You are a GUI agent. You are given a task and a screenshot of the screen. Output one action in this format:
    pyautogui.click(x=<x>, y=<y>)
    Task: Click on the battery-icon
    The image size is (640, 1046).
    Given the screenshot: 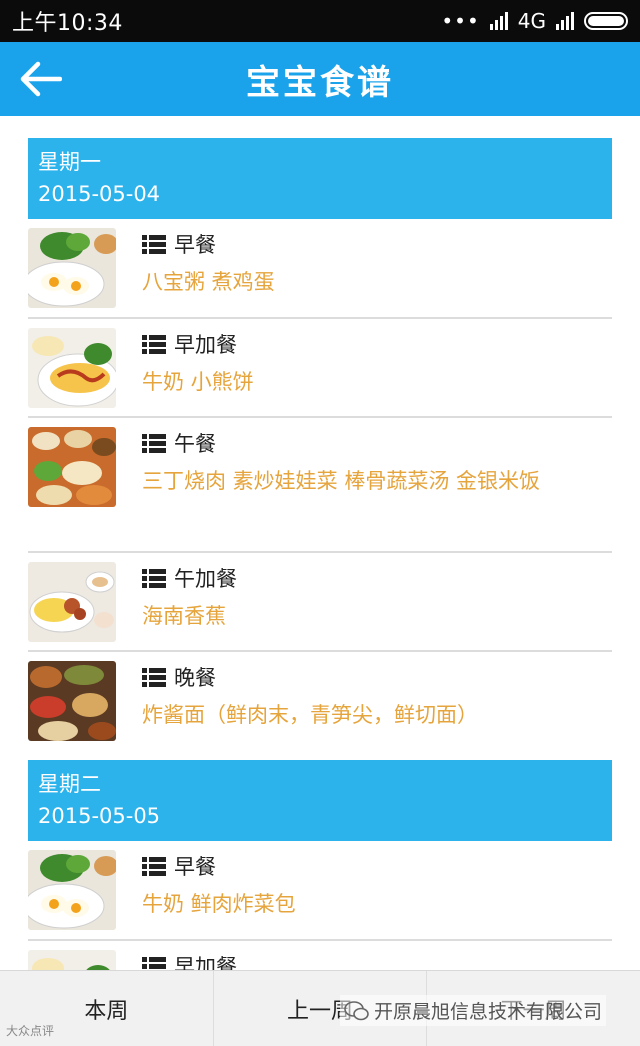 What is the action you would take?
    pyautogui.click(x=606, y=21)
    